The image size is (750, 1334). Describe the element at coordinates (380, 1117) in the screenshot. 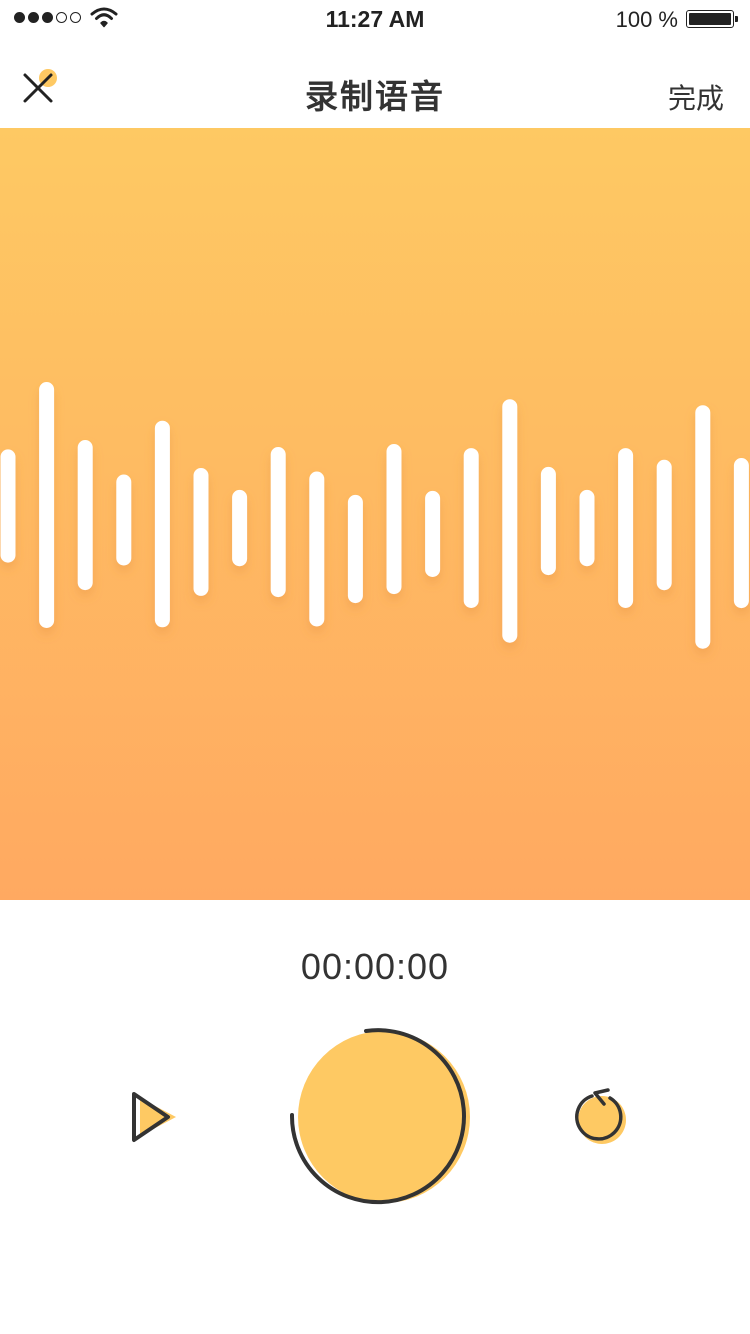

I see `record-button` at that location.